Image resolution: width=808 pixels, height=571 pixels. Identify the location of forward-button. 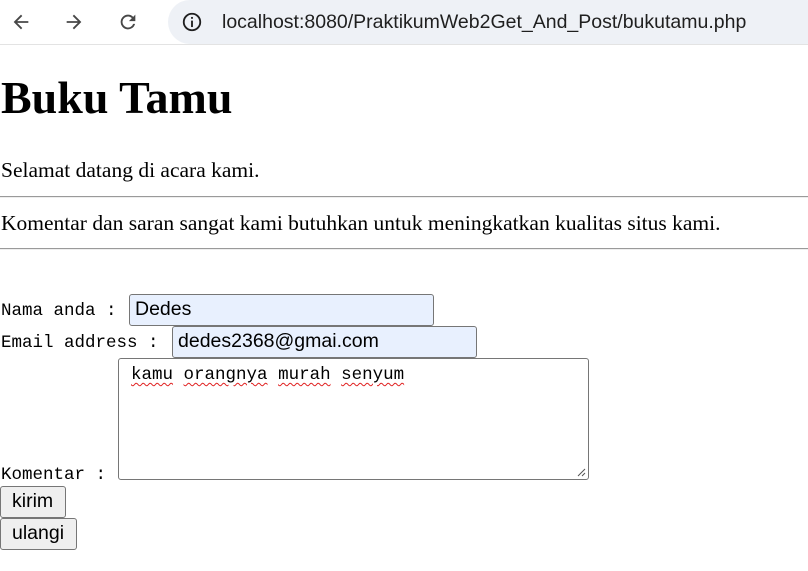
(74, 22).